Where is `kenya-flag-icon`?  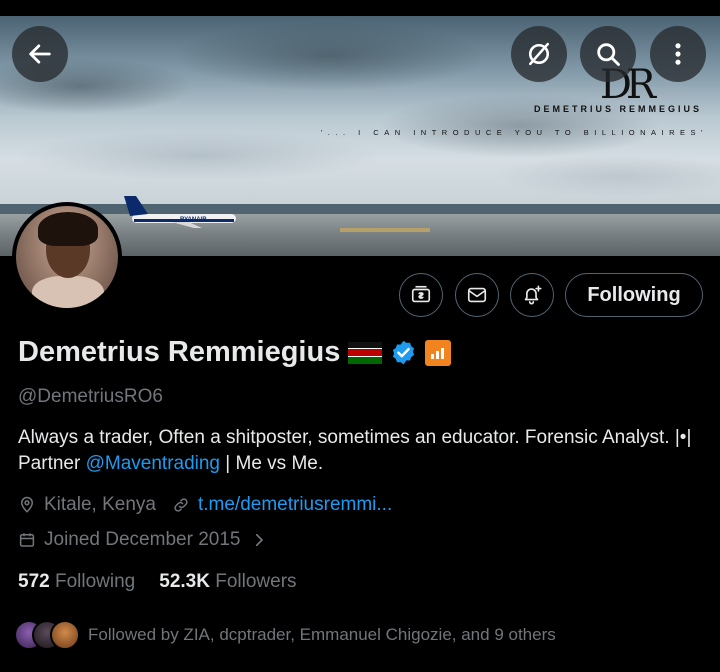
kenya-flag-icon is located at coordinates (365, 352).